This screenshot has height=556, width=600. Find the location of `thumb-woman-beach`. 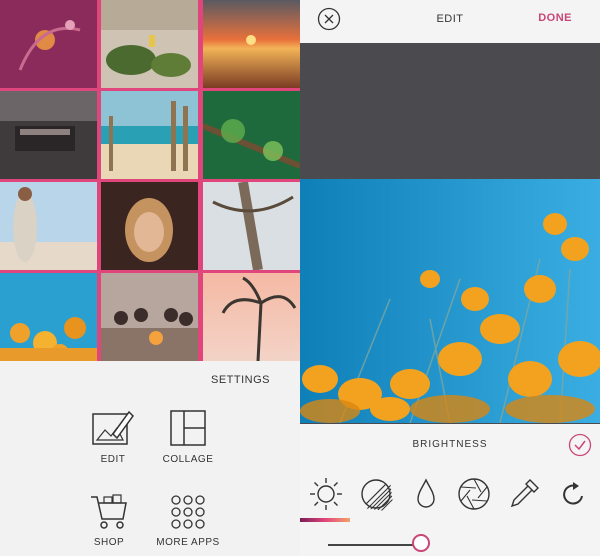

thumb-woman-beach is located at coordinates (48, 226).